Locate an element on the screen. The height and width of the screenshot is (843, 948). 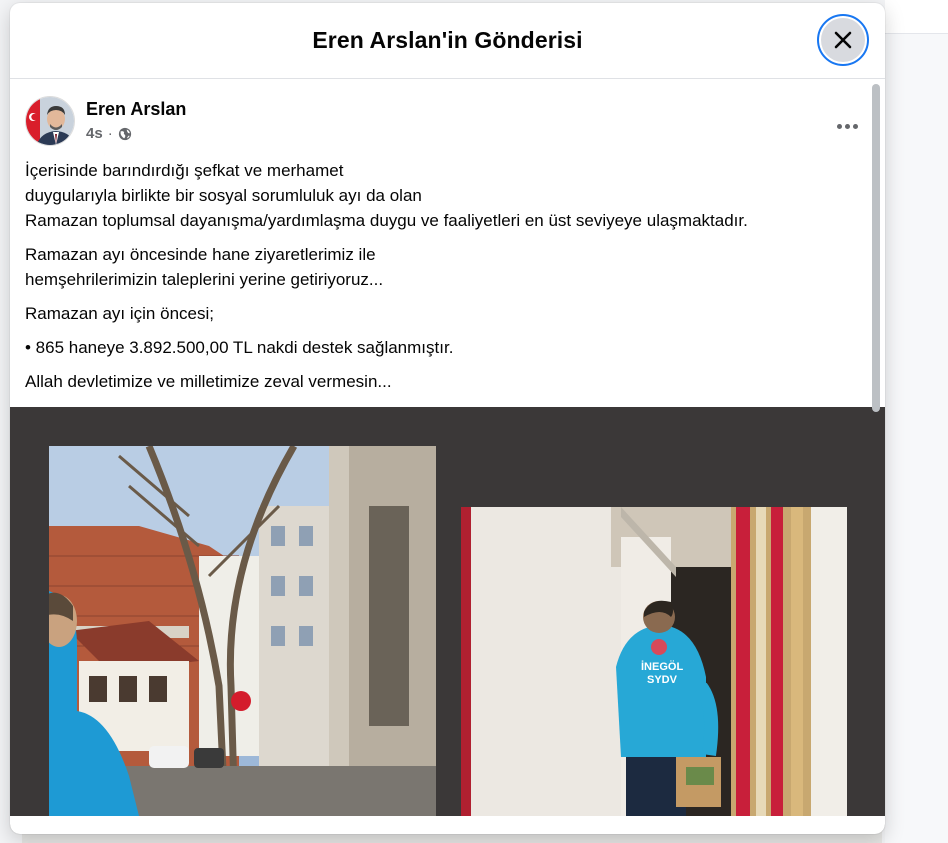
dialog-header: Eren Arslan'in Gönderisi is located at coordinates (447, 41).